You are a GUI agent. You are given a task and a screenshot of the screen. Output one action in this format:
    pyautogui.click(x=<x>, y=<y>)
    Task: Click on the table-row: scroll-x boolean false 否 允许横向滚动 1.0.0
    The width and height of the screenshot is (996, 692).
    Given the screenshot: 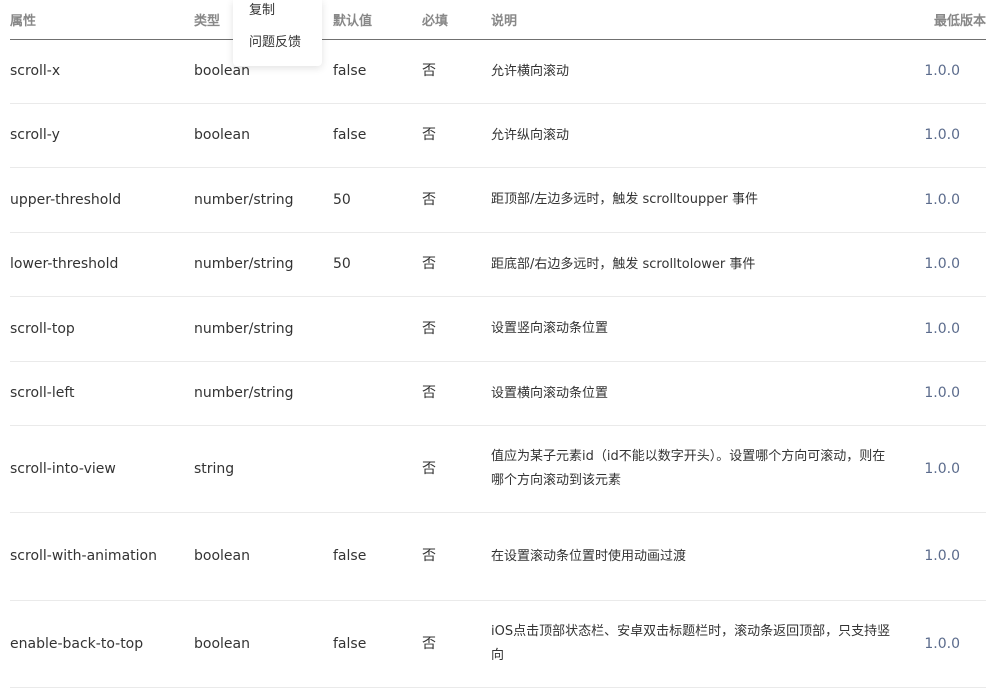 What is the action you would take?
    pyautogui.click(x=498, y=71)
    